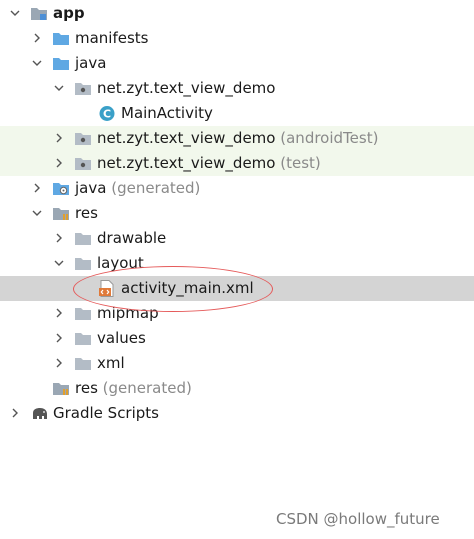  What do you see at coordinates (69, 13) in the screenshot?
I see `tree-item-label: app` at bounding box center [69, 13].